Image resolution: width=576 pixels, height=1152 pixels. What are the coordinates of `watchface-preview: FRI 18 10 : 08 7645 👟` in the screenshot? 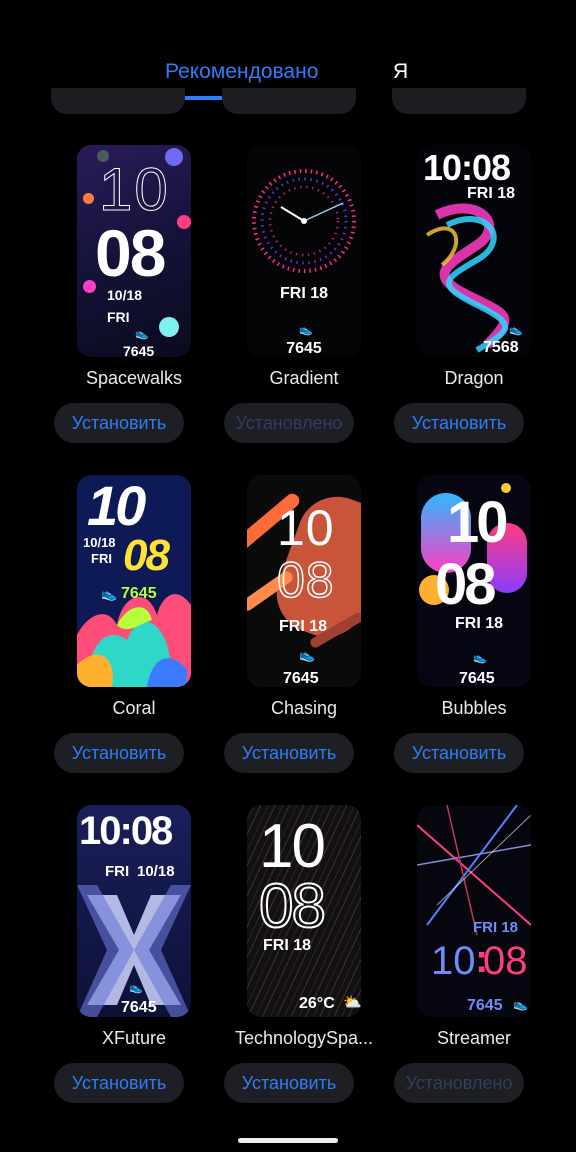 It's located at (474, 911).